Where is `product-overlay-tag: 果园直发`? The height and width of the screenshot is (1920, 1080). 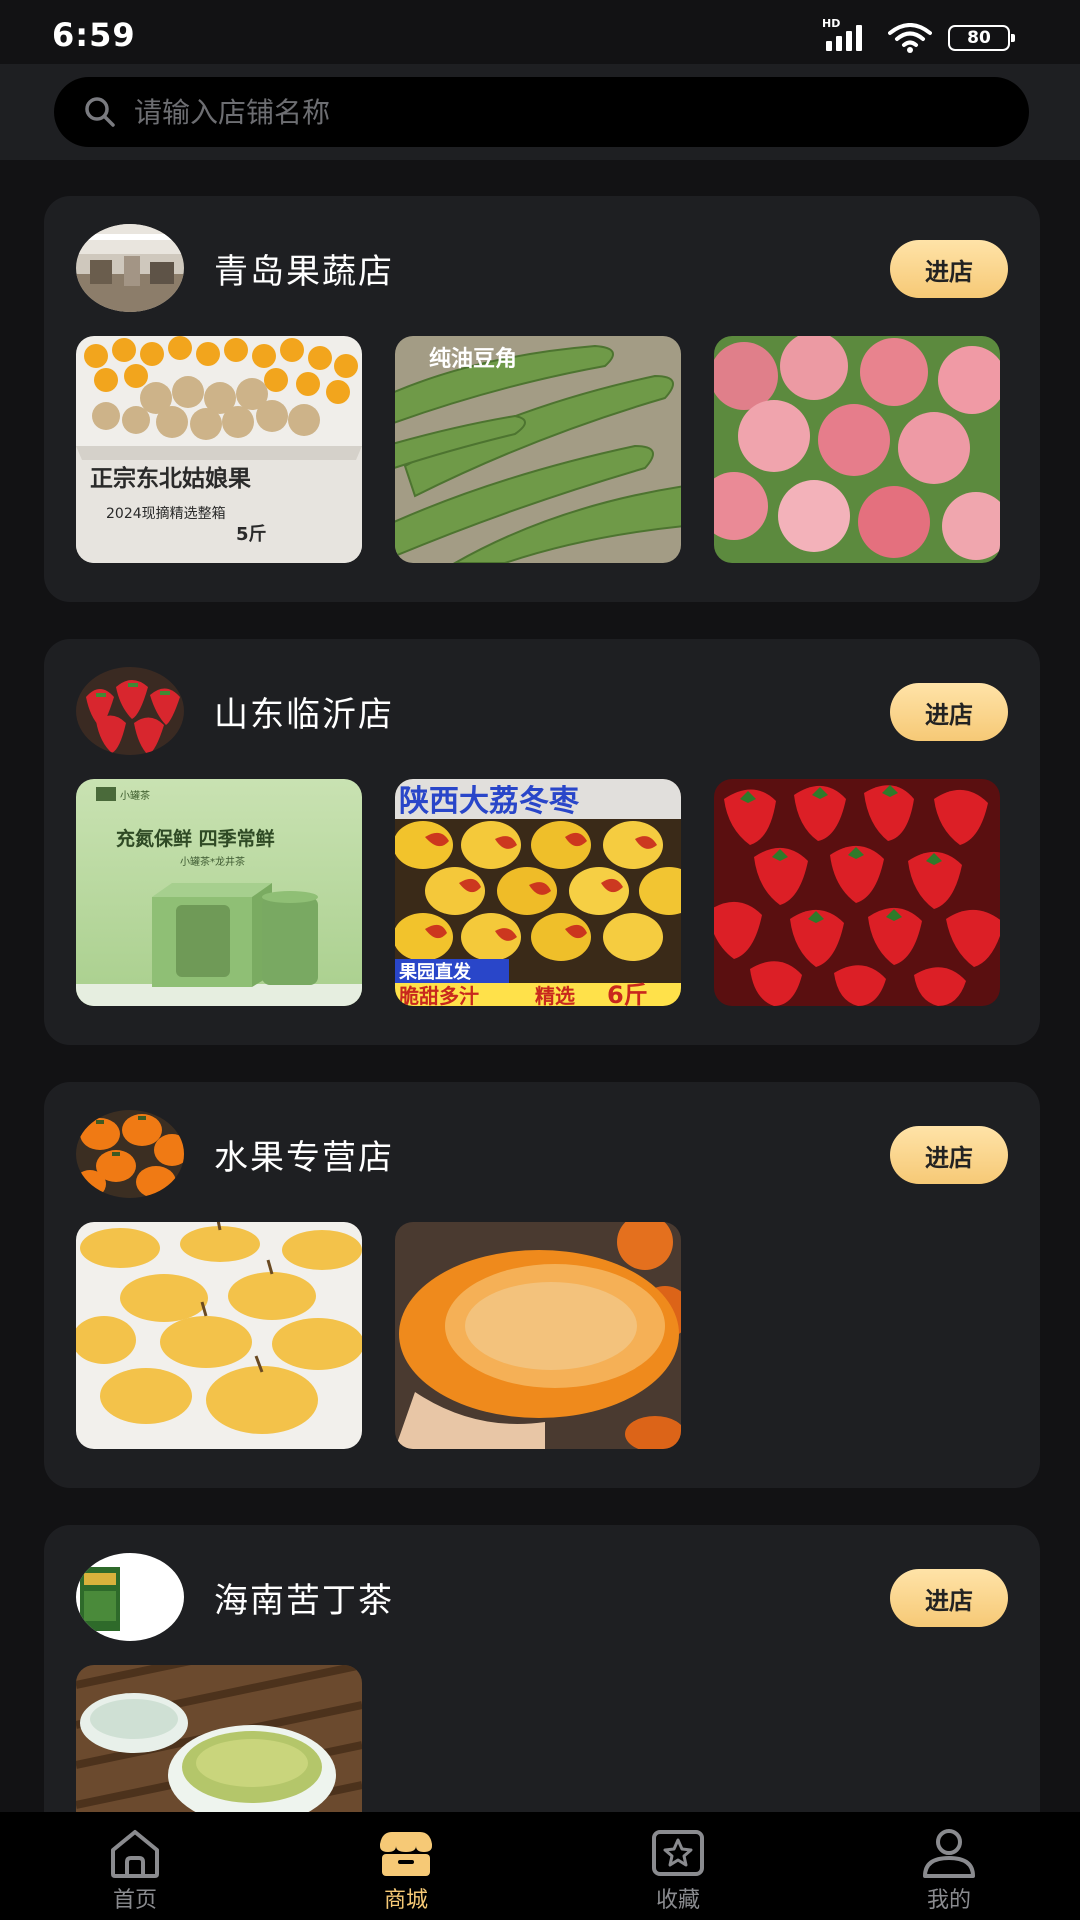
product-overlay-tag: 果园直发 is located at coordinates (435, 972).